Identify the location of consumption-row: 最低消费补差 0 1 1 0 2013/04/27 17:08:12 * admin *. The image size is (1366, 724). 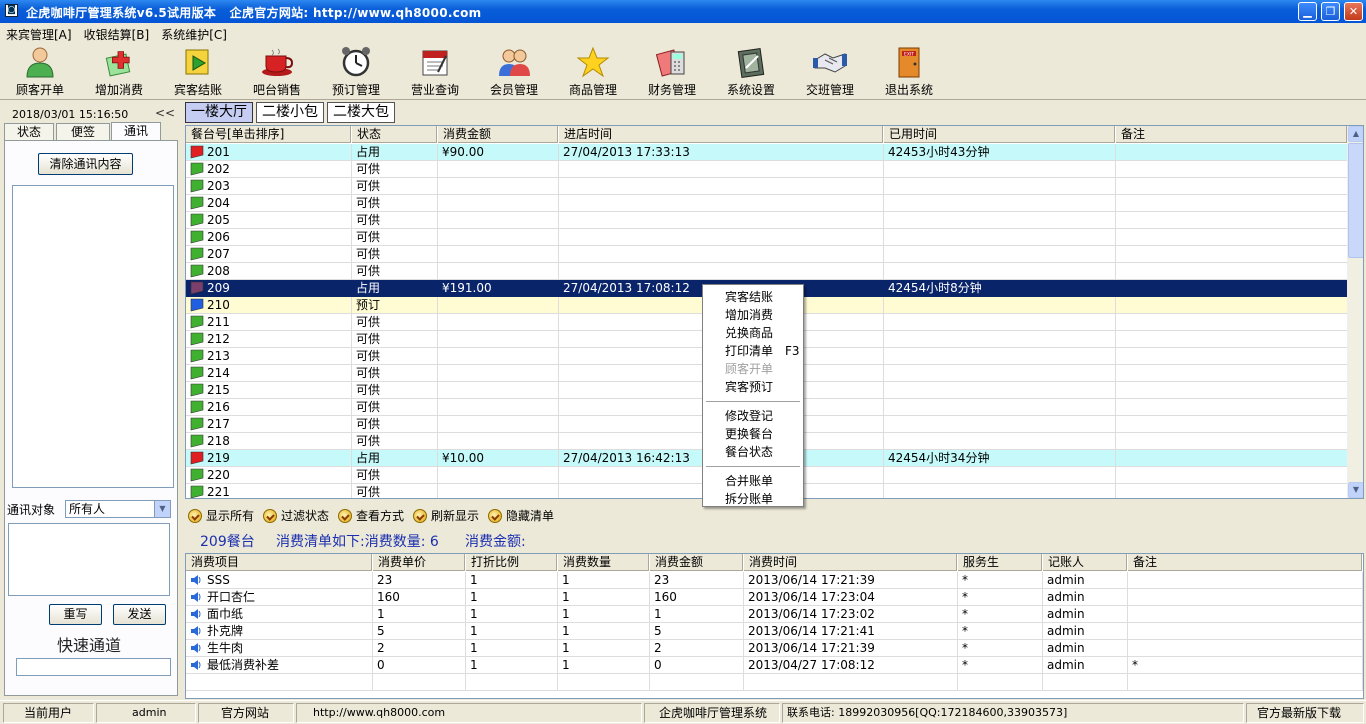
(774, 665).